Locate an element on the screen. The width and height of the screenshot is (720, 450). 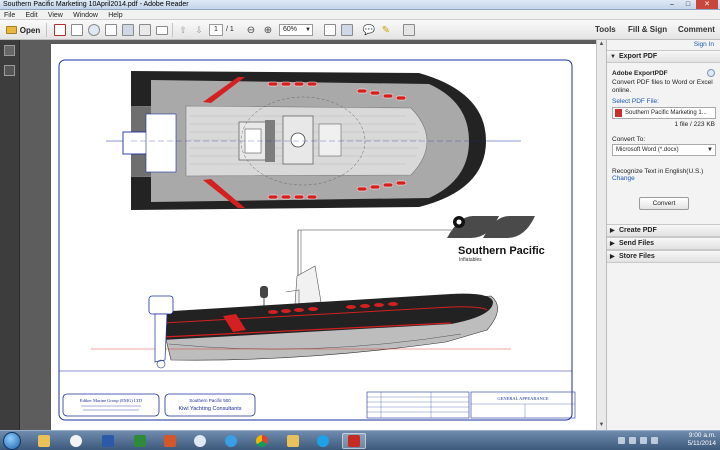
page-total: / 1 is located at coordinates (230, 29).